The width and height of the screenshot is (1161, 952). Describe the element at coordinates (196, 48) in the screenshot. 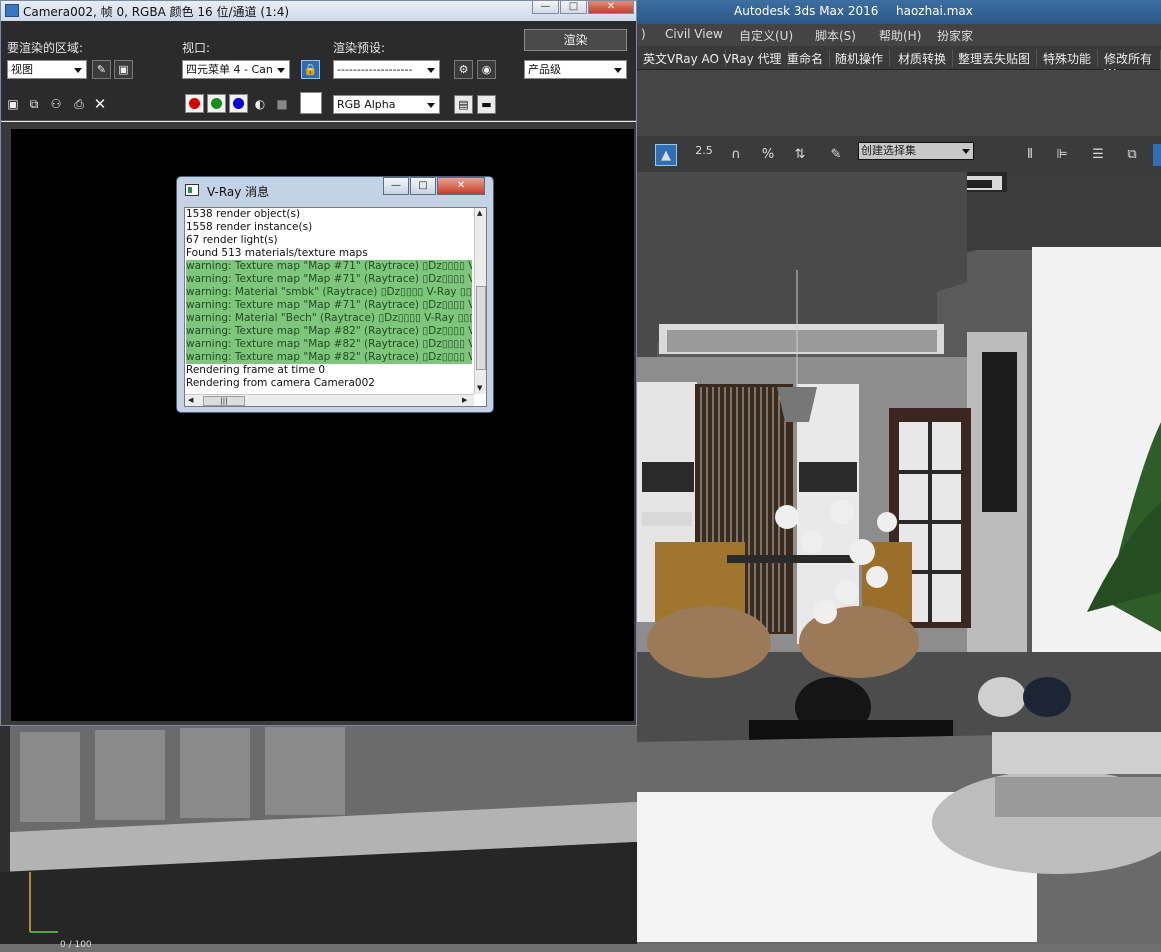

I see `viewport-label: 视口:` at that location.